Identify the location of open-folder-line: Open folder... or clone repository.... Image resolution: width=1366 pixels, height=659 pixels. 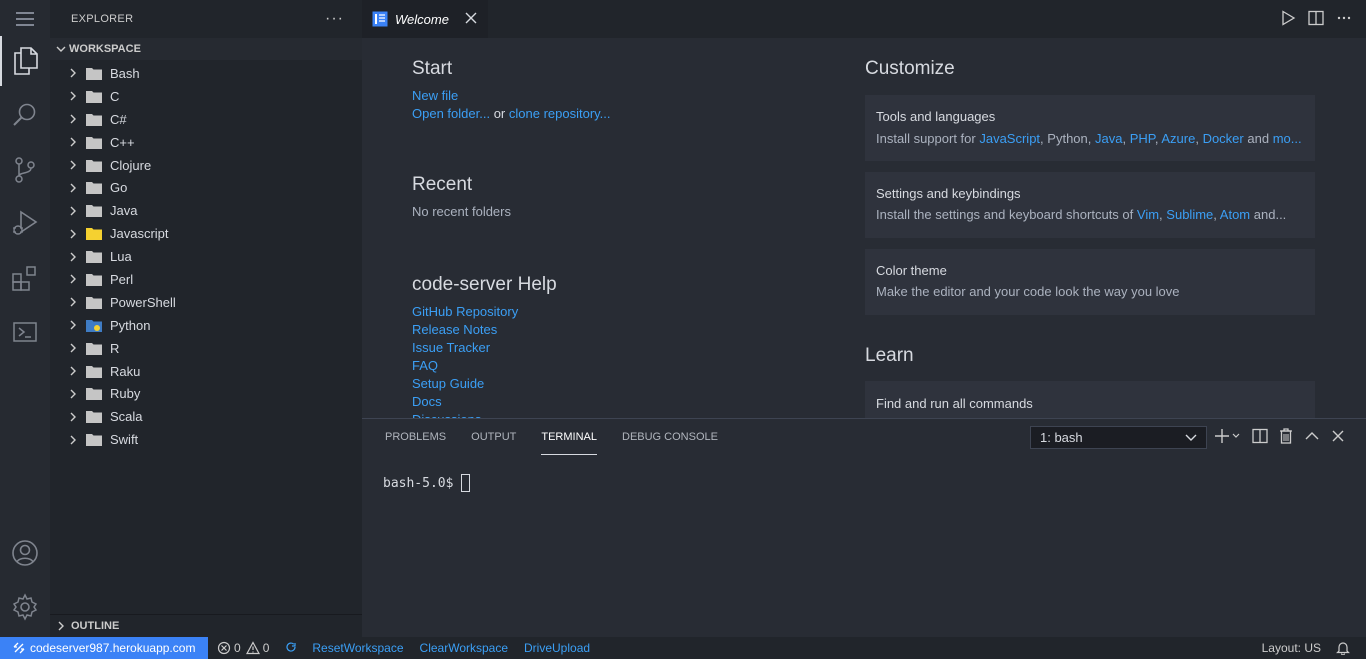
(511, 113).